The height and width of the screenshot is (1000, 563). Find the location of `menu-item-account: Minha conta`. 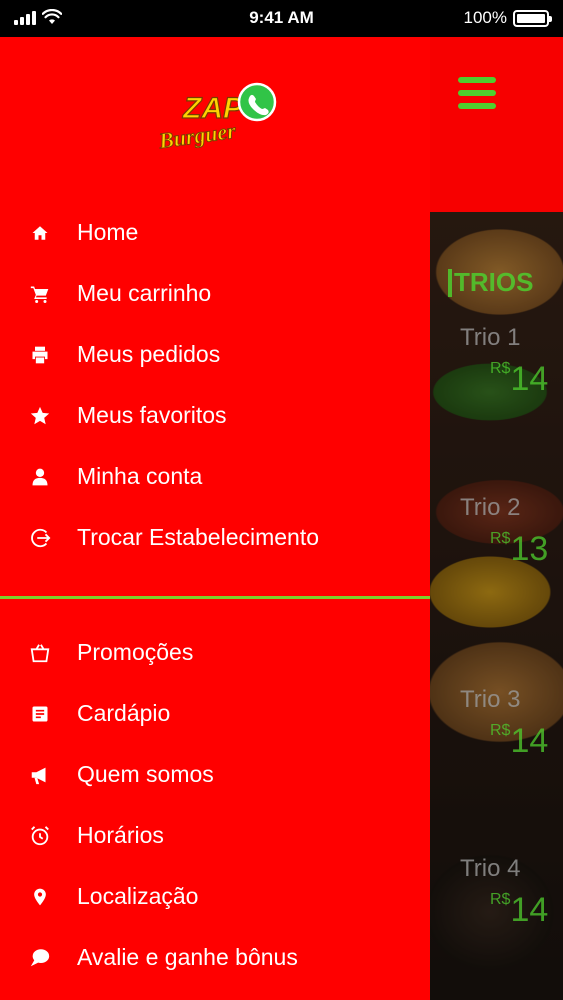

menu-item-account: Minha conta is located at coordinates (215, 476).